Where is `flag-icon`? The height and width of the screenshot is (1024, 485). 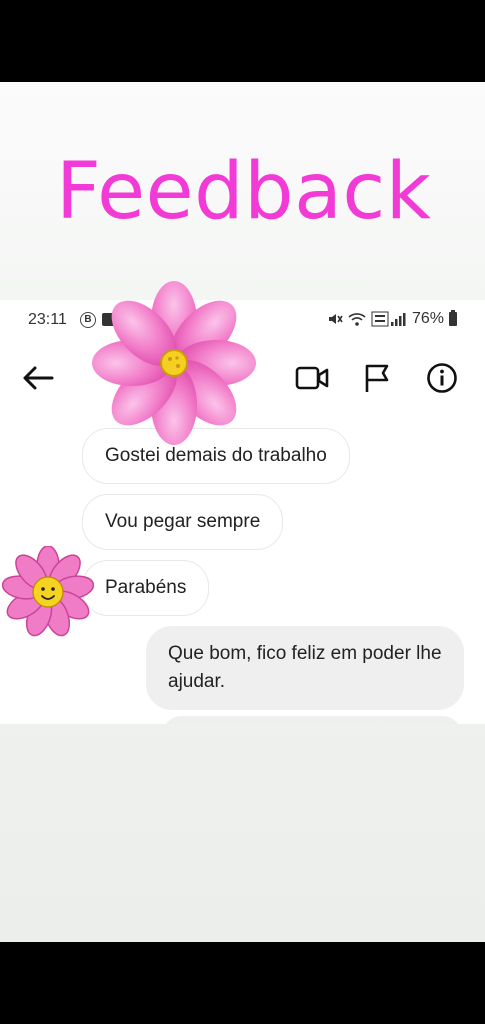 flag-icon is located at coordinates (378, 378).